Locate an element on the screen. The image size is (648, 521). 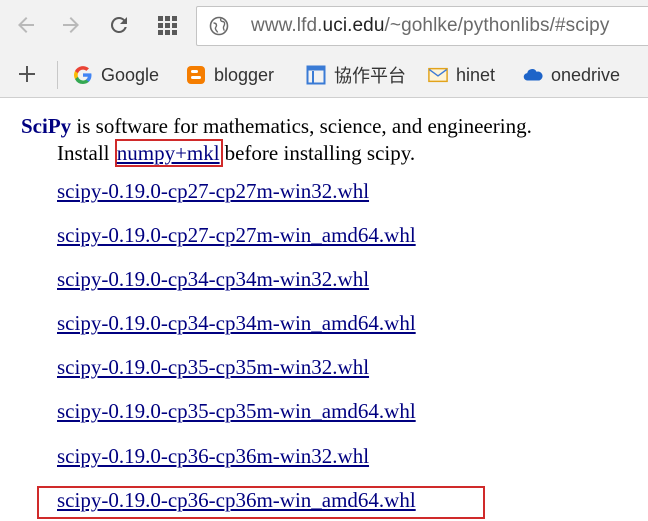
url-prefix: www.lfd. is located at coordinates (287, 25).